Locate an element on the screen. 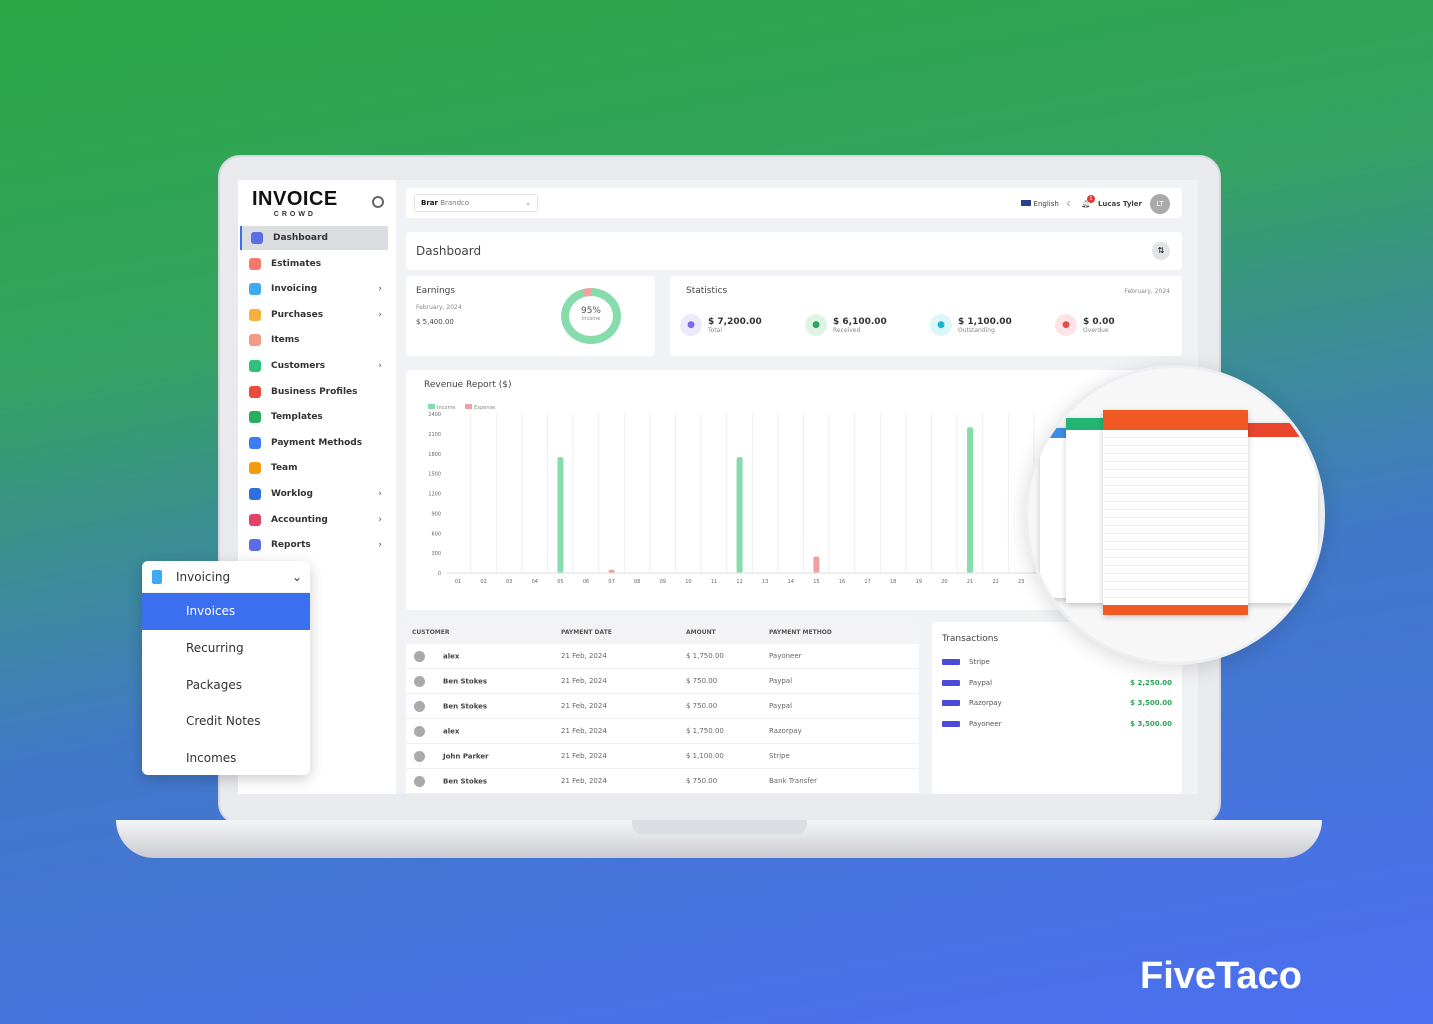 The image size is (1433, 1024). stripe-logo-icon is located at coordinates (951, 662).